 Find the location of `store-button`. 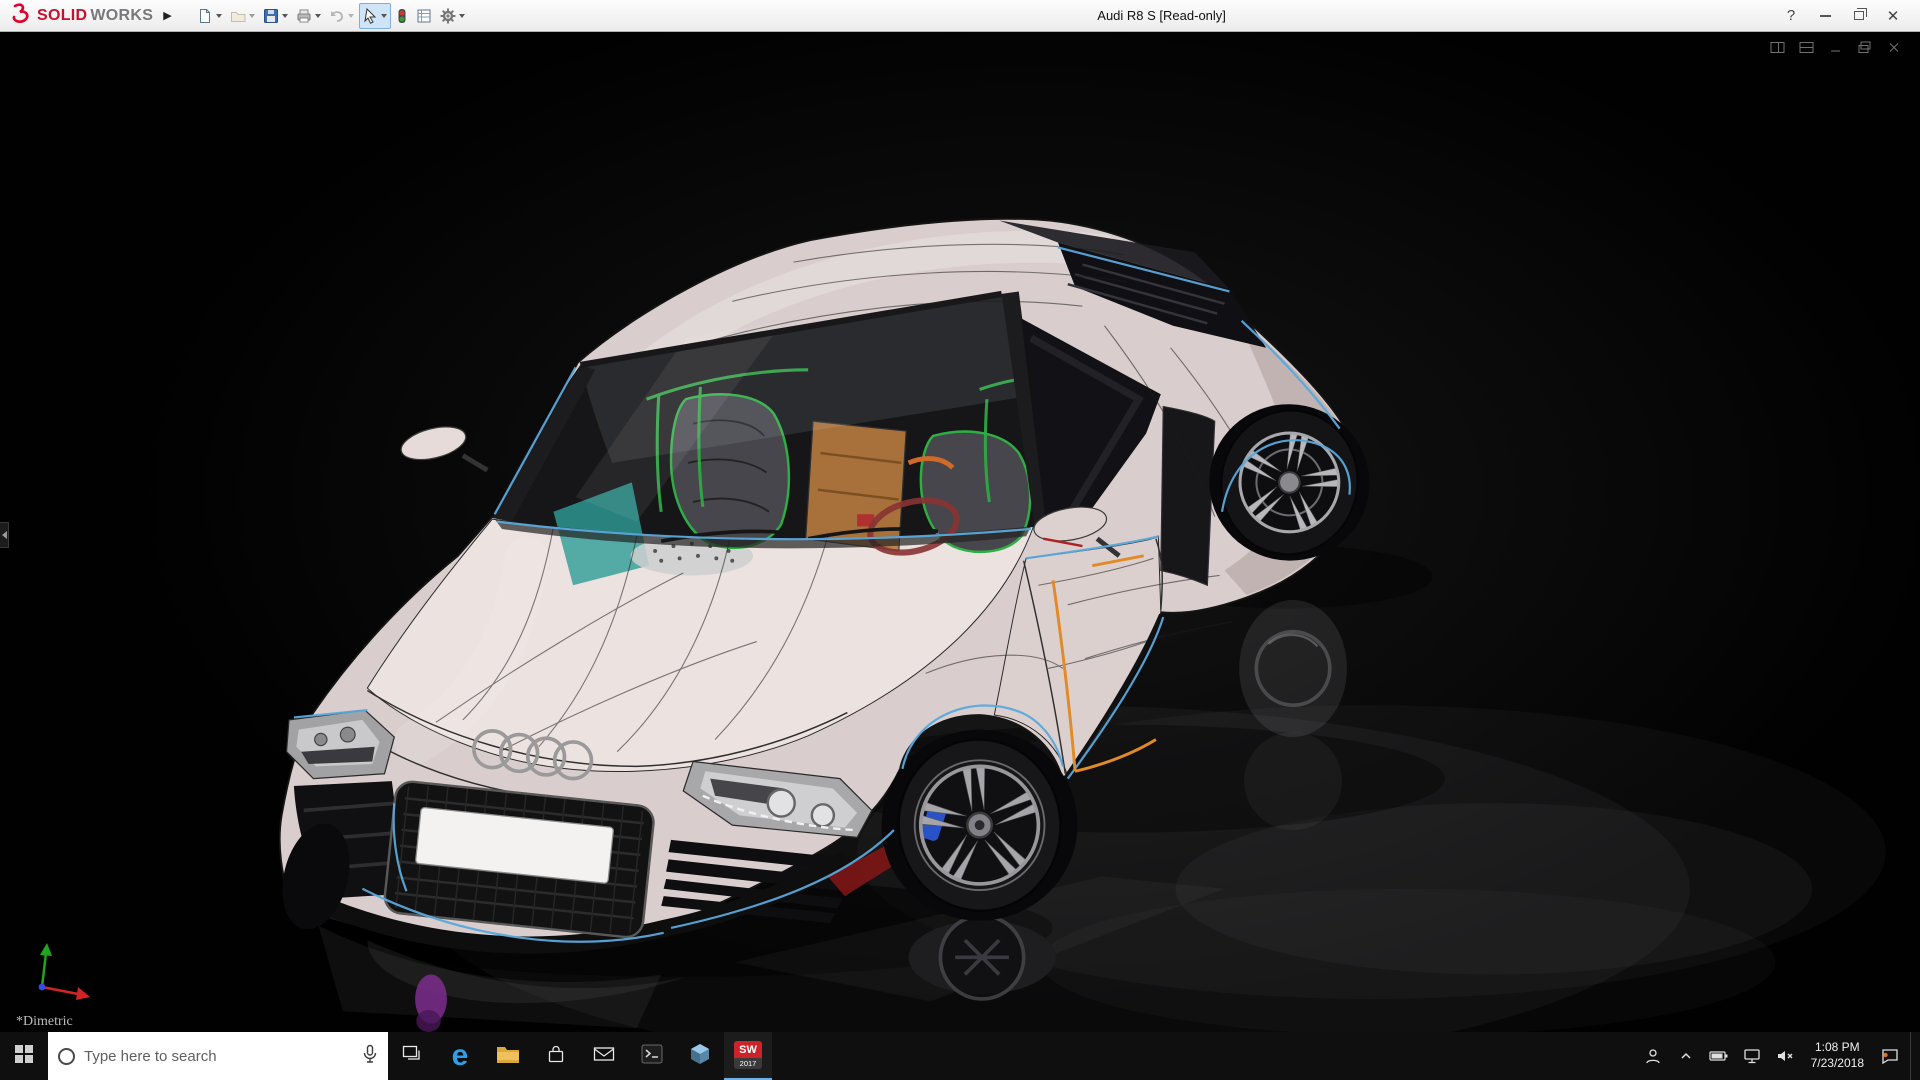

store-button is located at coordinates (556, 1056).